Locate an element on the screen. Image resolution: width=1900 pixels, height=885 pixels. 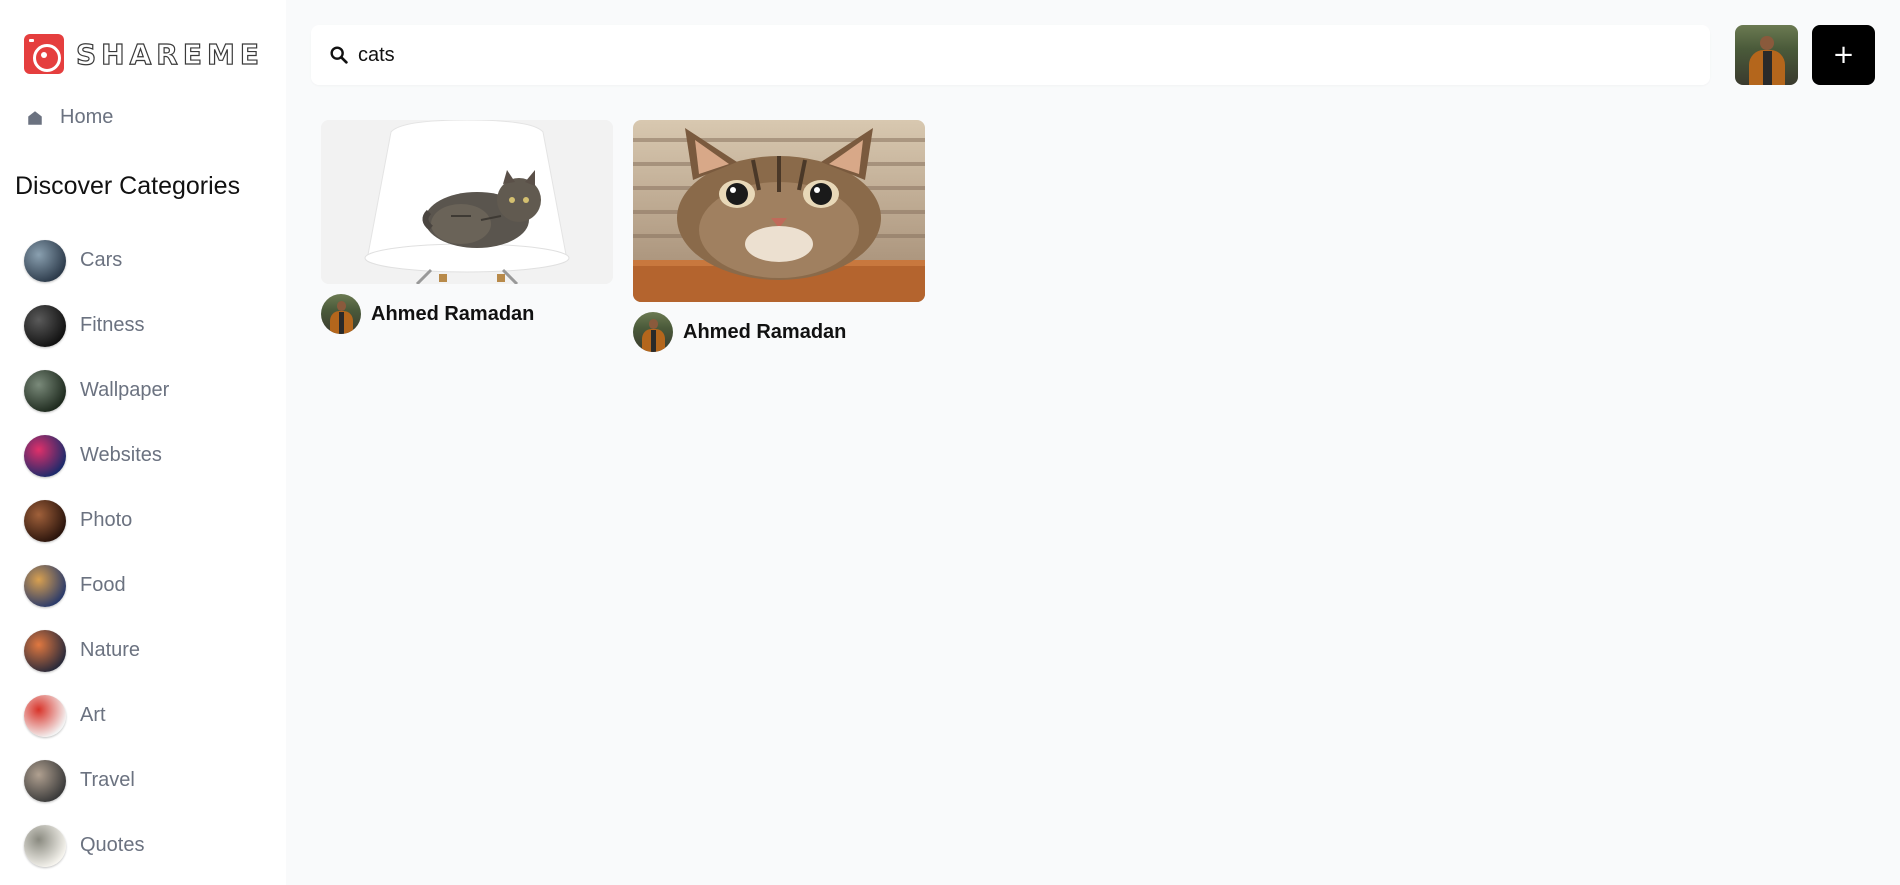
category-label: Travel is located at coordinates (107, 780).